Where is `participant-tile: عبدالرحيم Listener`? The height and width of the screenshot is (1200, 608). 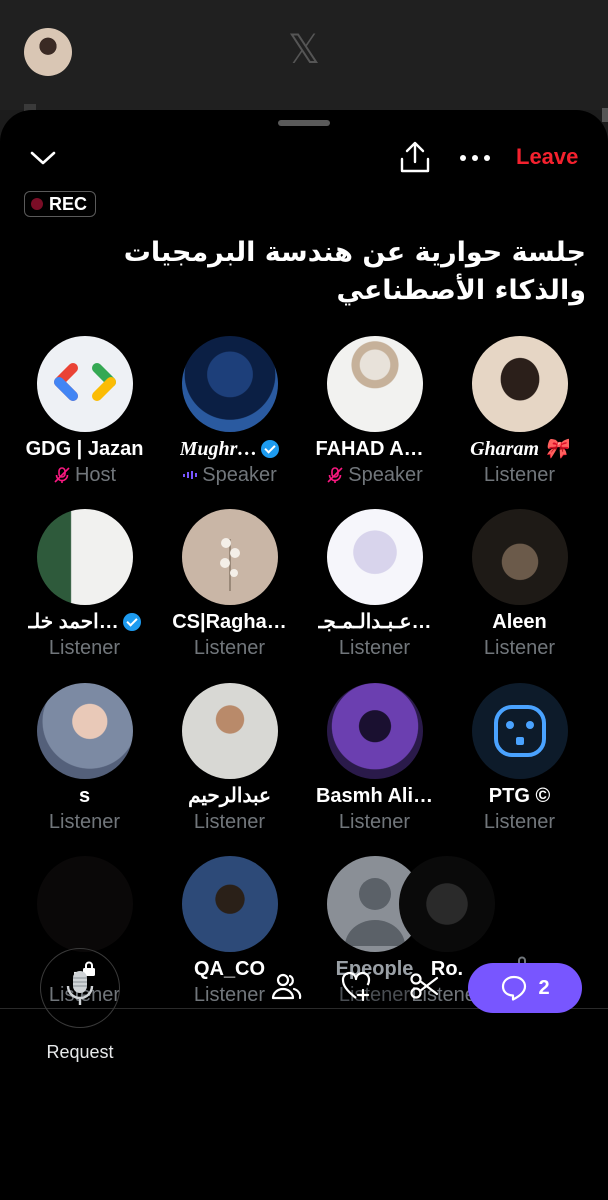
participant-tile: عبدالرحيم Listener is located at coordinates (229, 759).